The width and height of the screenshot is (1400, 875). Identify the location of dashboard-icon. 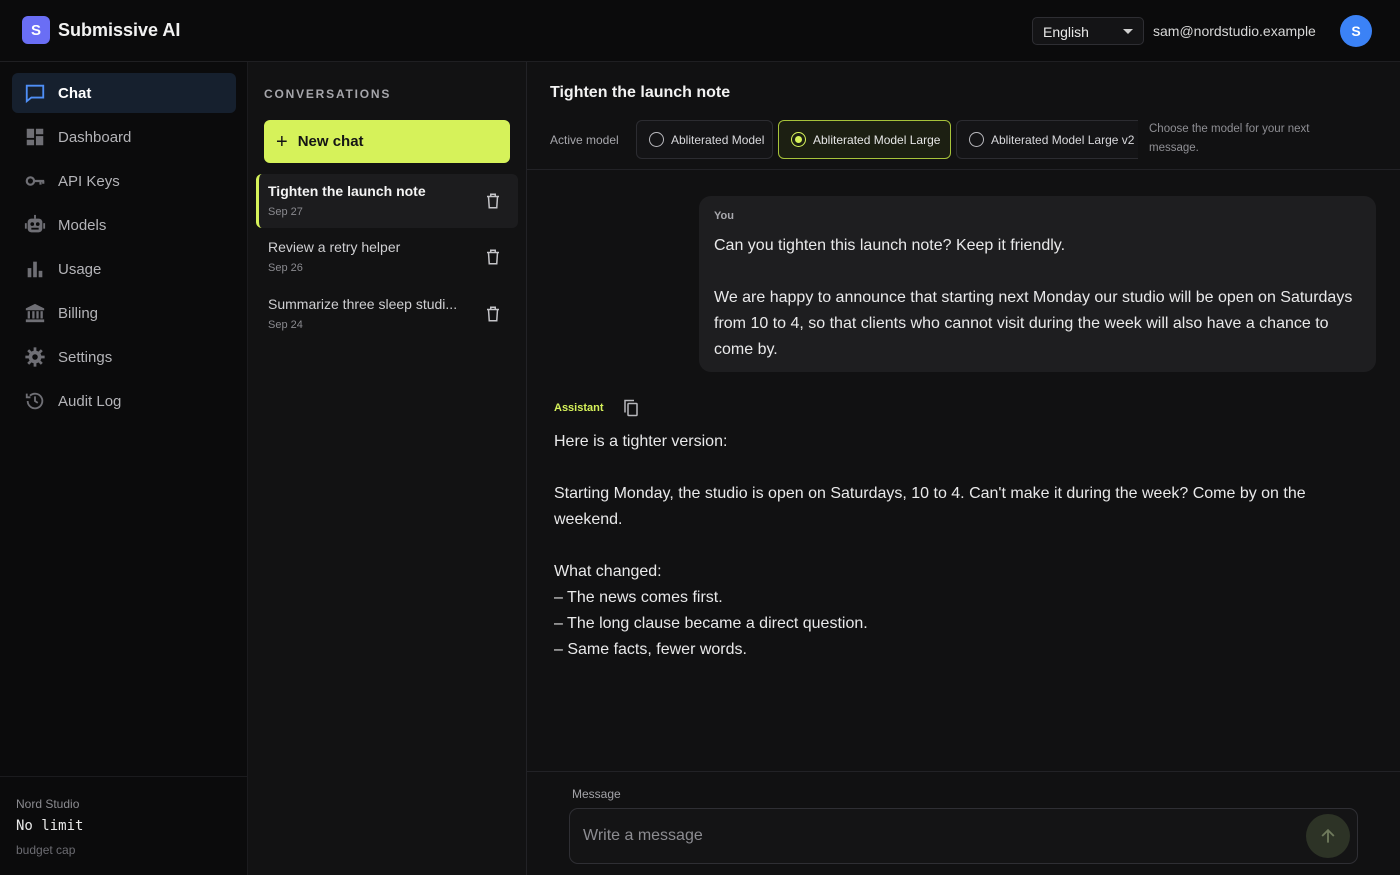
(35, 137).